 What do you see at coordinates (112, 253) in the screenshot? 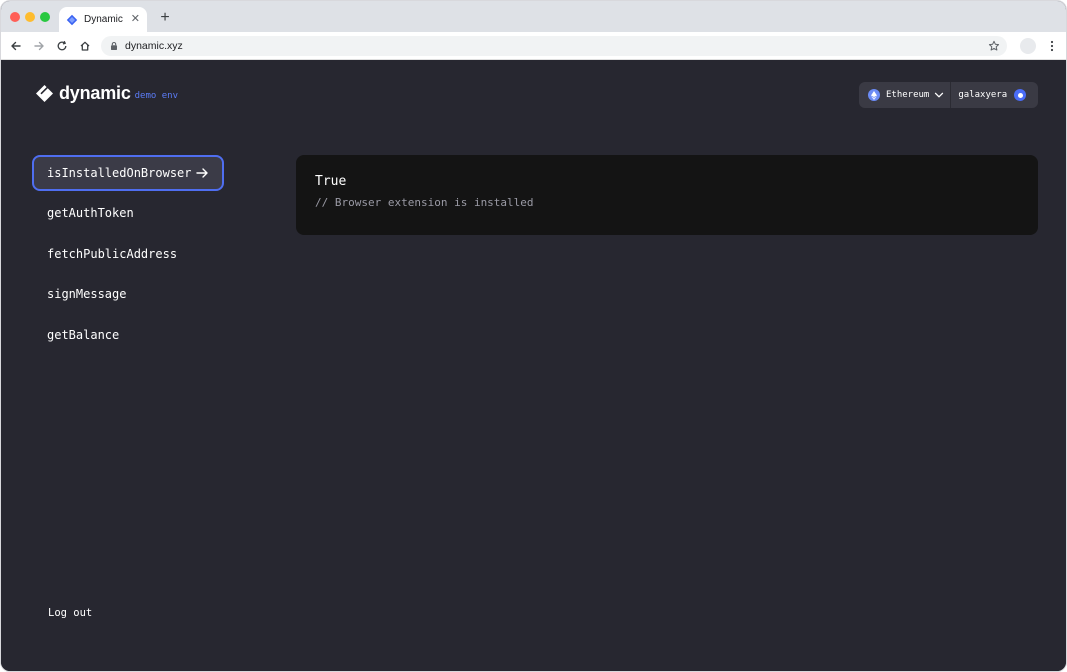
I see `method-label: fetchPublicAddress` at bounding box center [112, 253].